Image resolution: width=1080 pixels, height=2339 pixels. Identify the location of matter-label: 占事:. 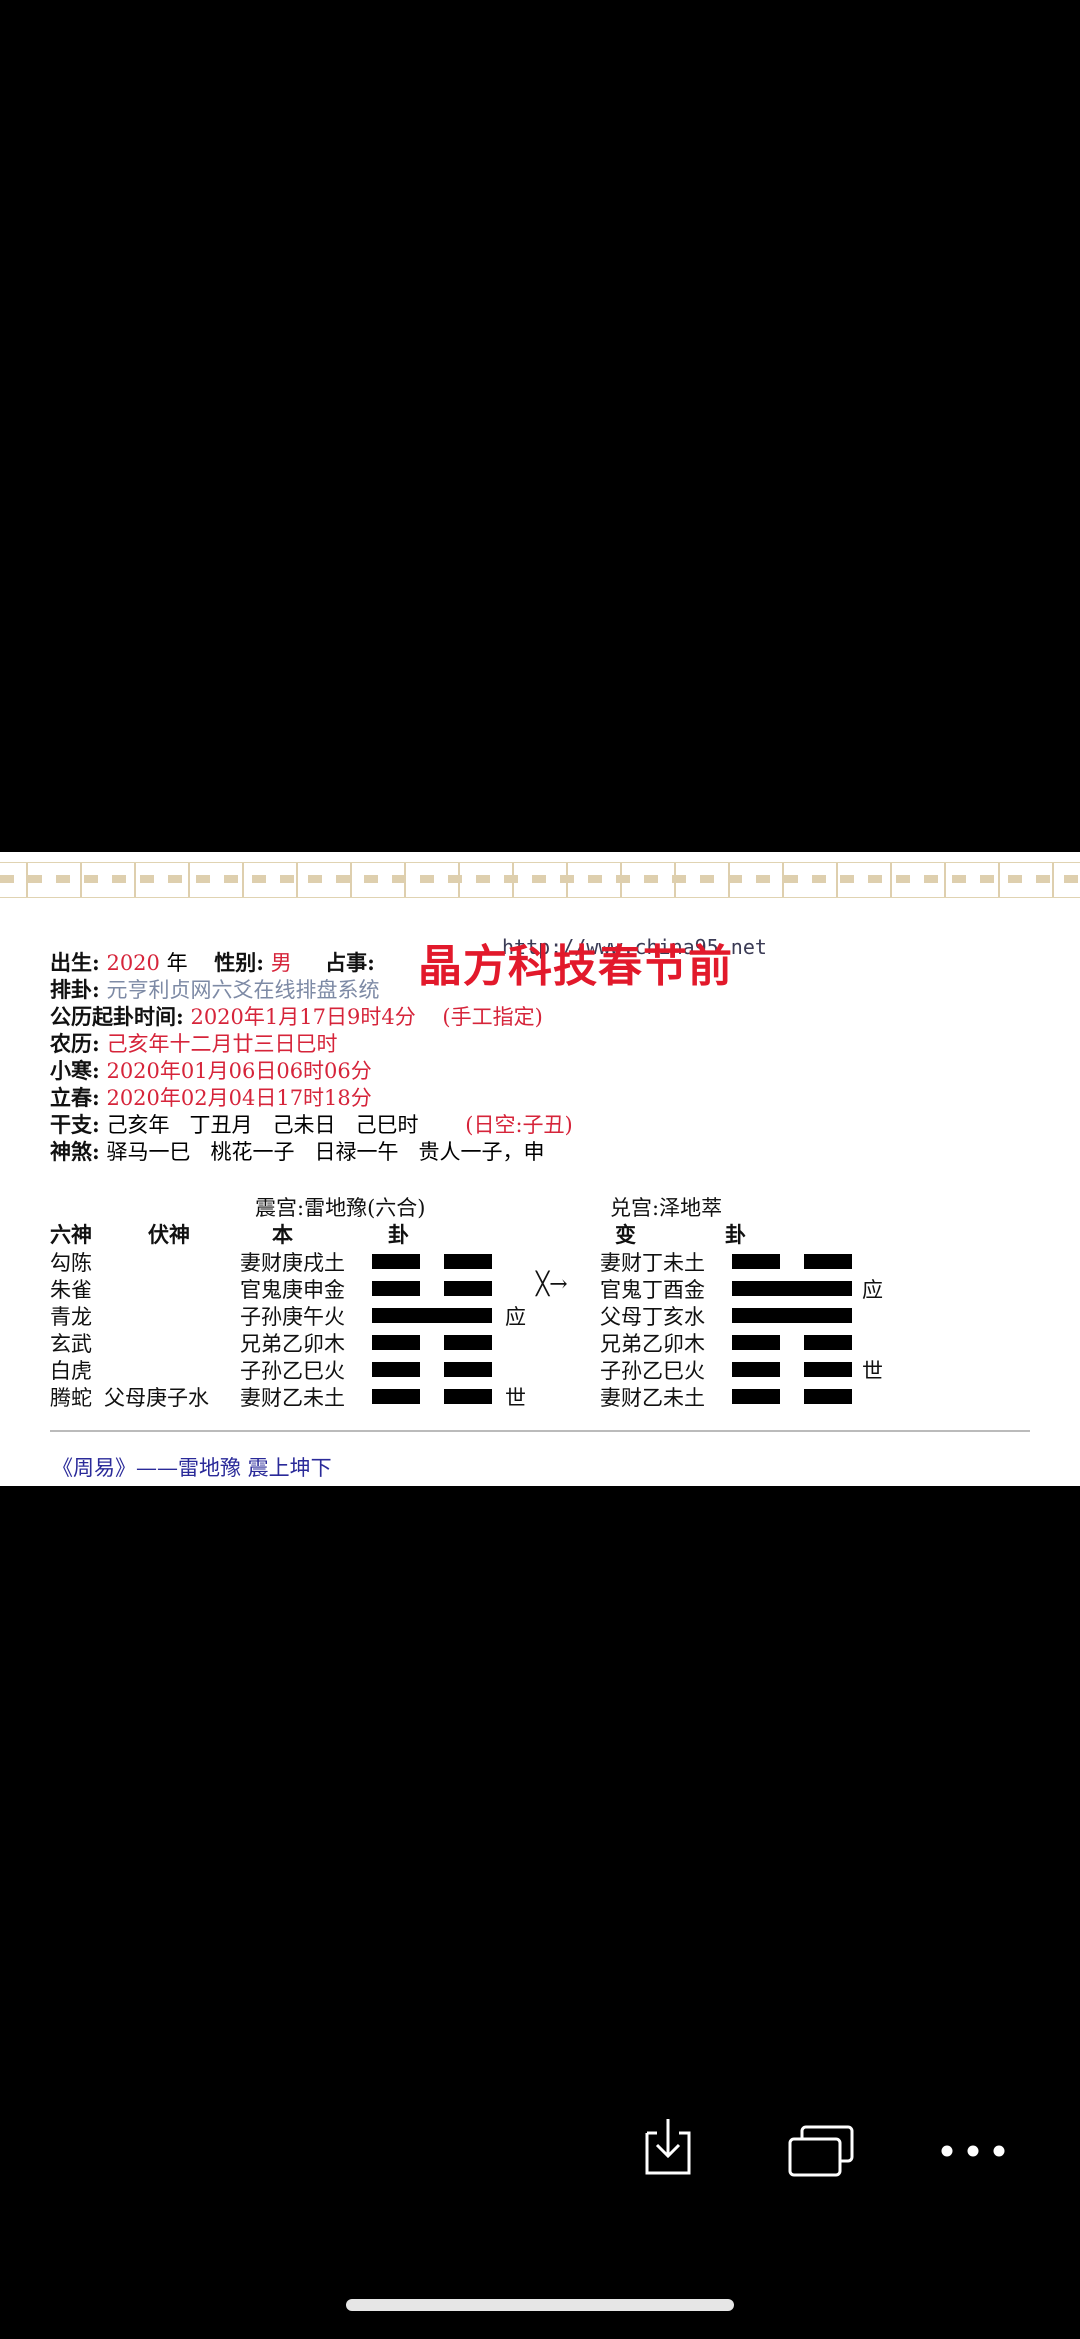
(350, 962).